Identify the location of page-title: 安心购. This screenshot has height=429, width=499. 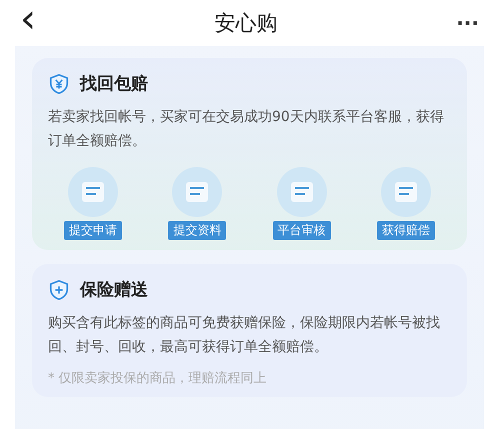
(246, 23).